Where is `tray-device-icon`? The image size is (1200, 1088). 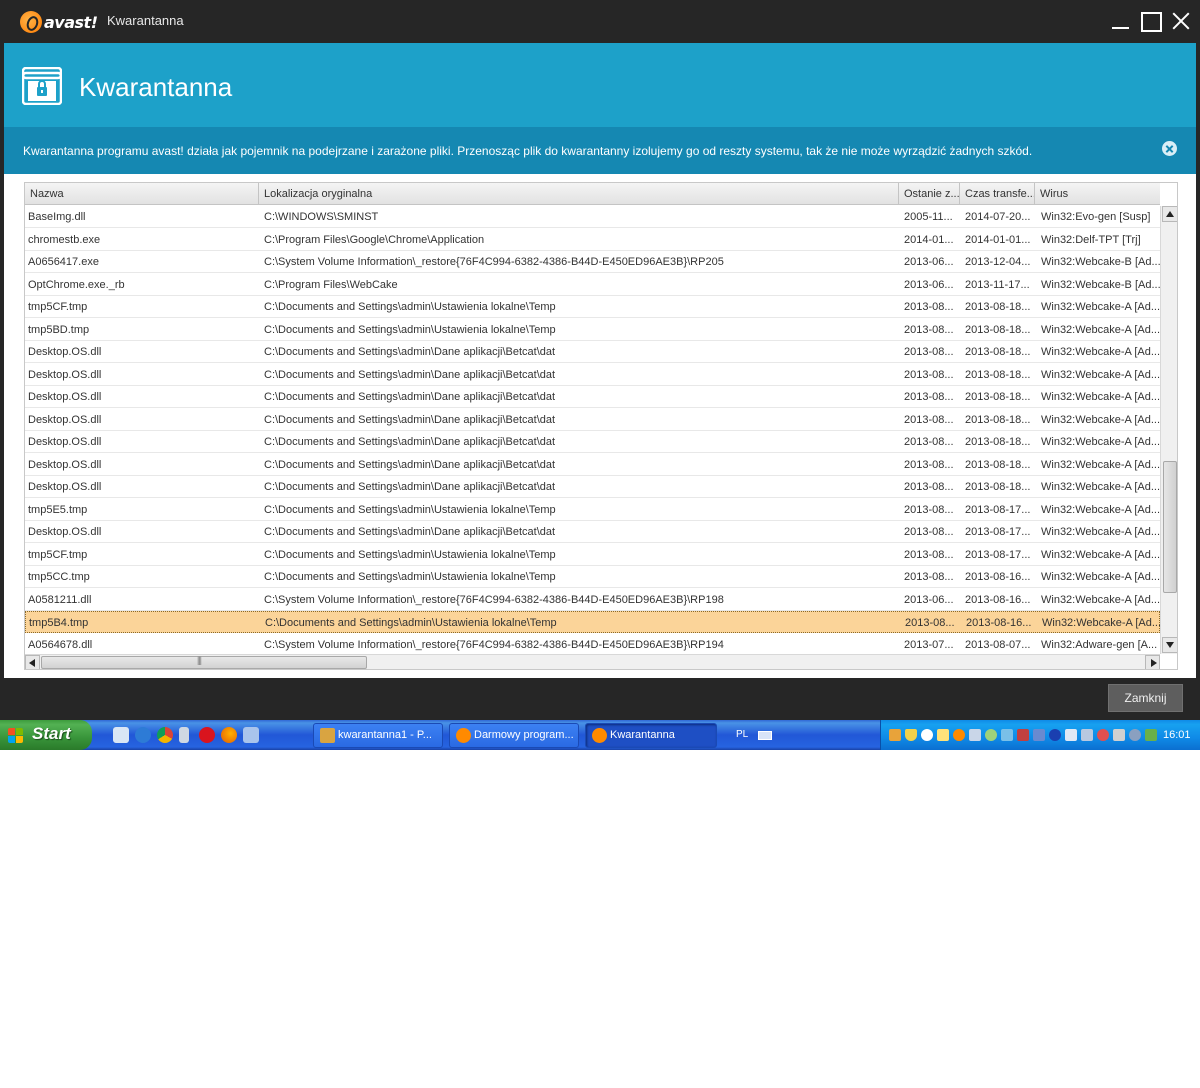 tray-device-icon is located at coordinates (1071, 735).